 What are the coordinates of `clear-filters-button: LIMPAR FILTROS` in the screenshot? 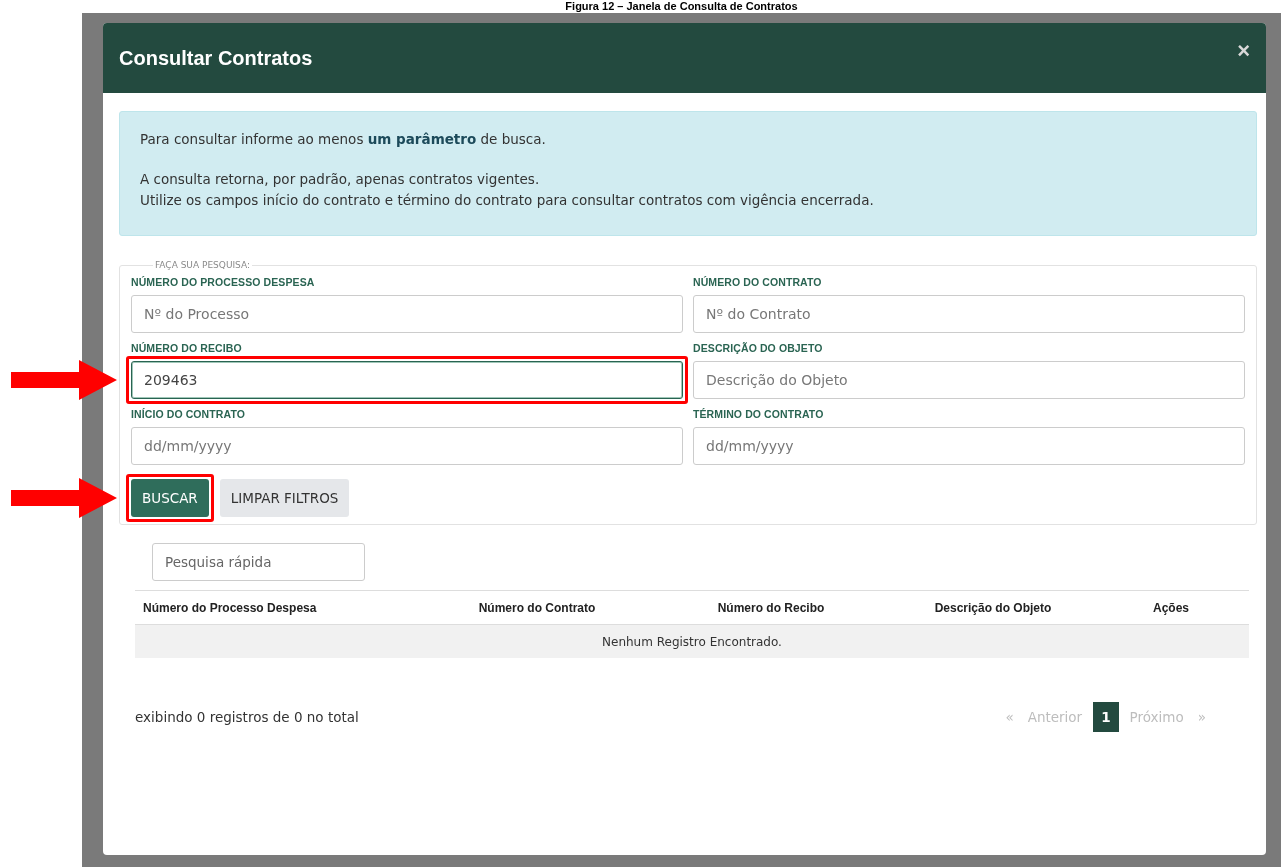 It's located at (284, 498).